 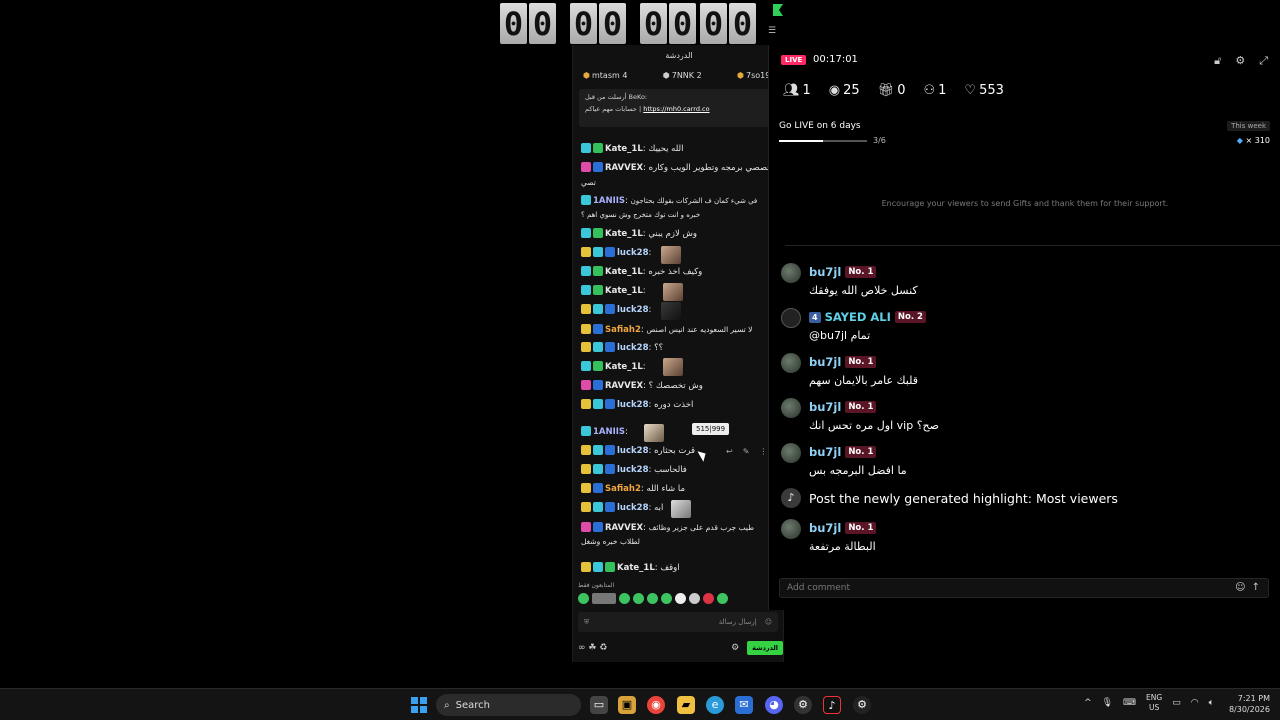 I want to click on taskbar-search: ⌕ Search, so click(x=508, y=705).